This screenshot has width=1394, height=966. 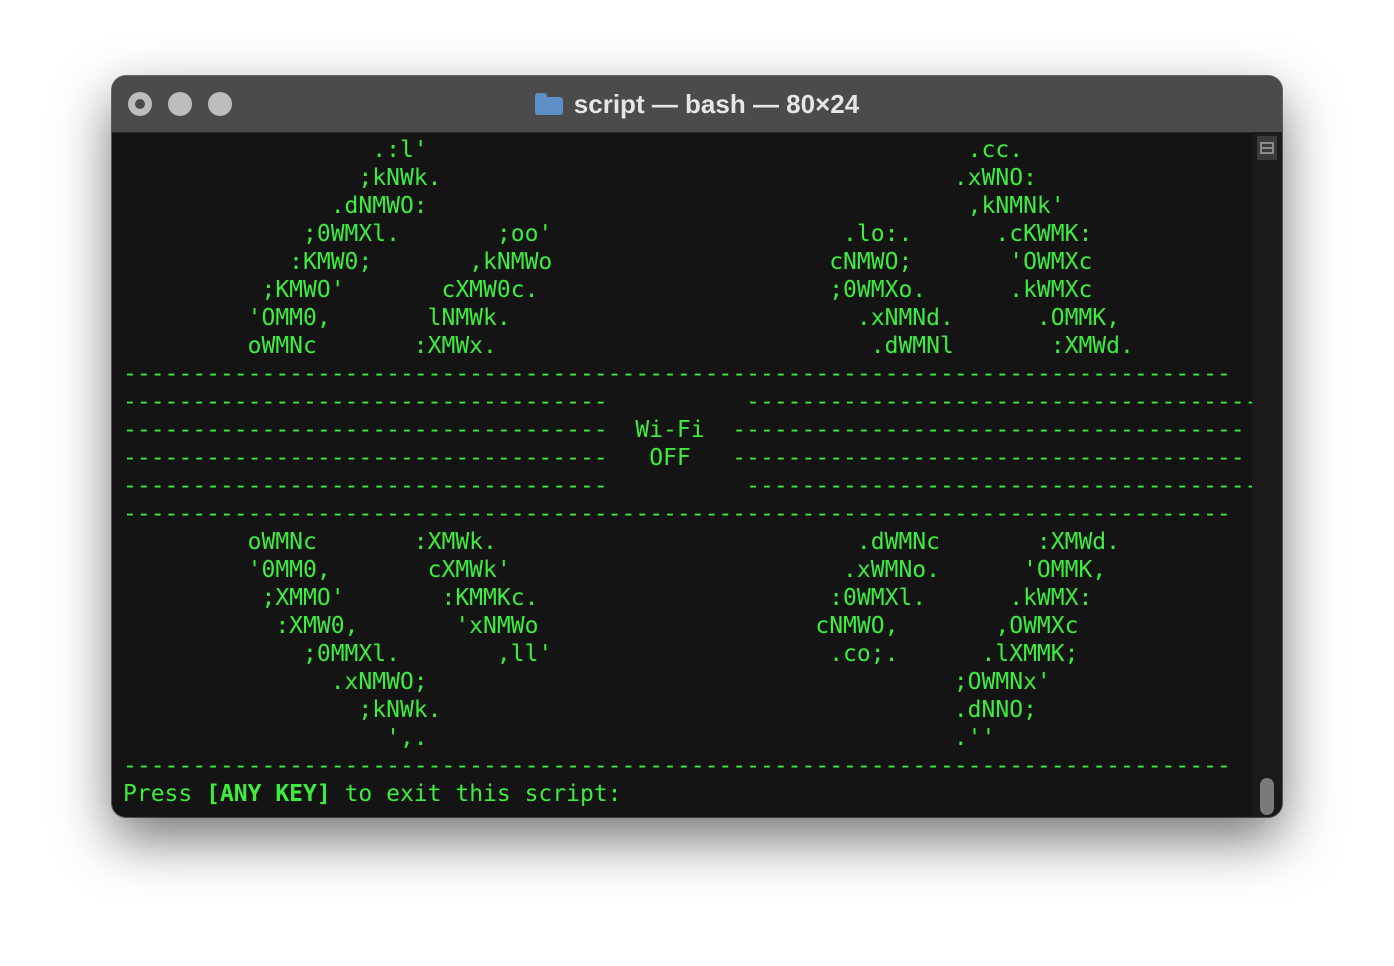 What do you see at coordinates (573, 150) in the screenshot?
I see `terminal-line: .:l' .cc.` at bounding box center [573, 150].